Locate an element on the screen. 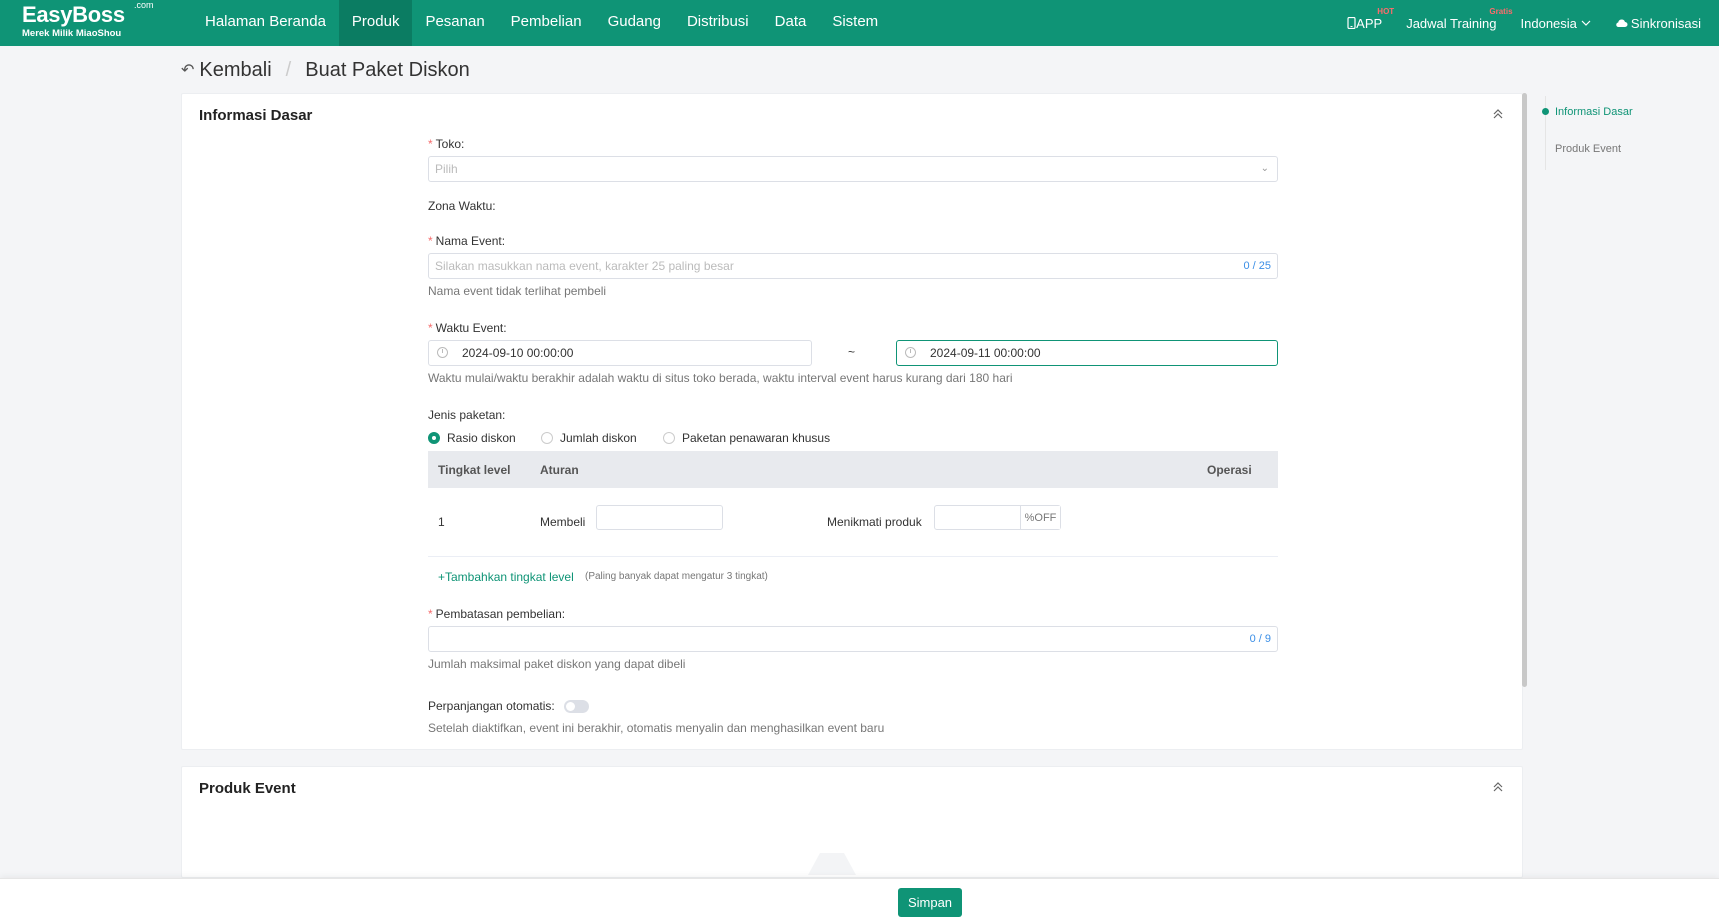 This screenshot has height=918, width=1719. end-time-value: 2024-09-11 00:00:00 is located at coordinates (985, 353).